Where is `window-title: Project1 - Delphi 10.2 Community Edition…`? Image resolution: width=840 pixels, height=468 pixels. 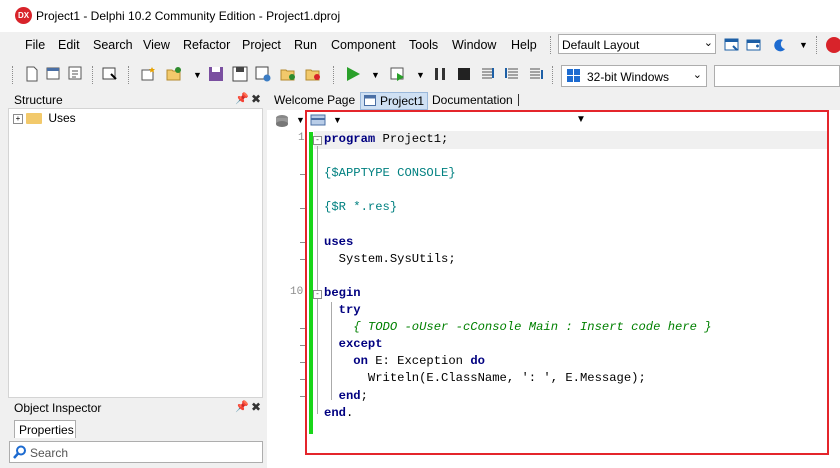 window-title: Project1 - Delphi 10.2 Community Edition… is located at coordinates (188, 16).